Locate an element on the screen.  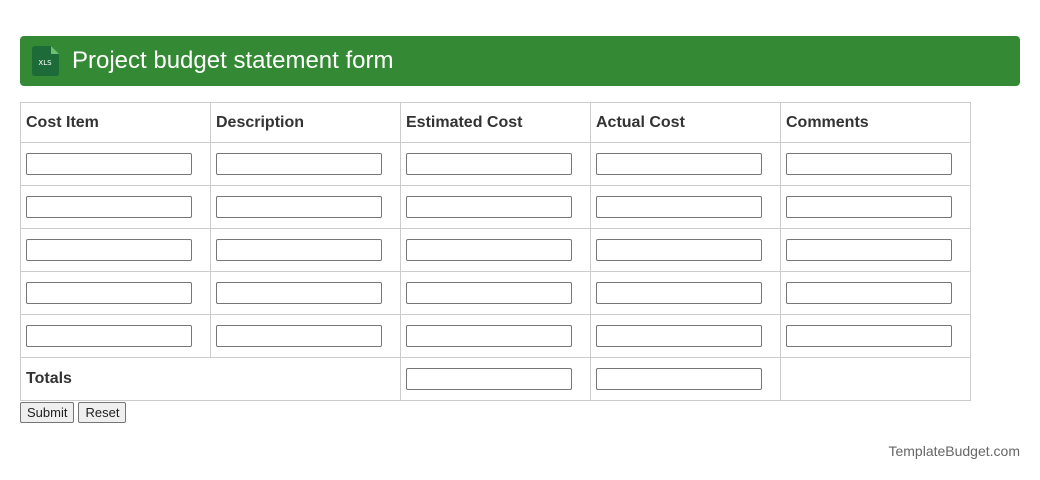
totals-label: Totals is located at coordinates (210, 379).